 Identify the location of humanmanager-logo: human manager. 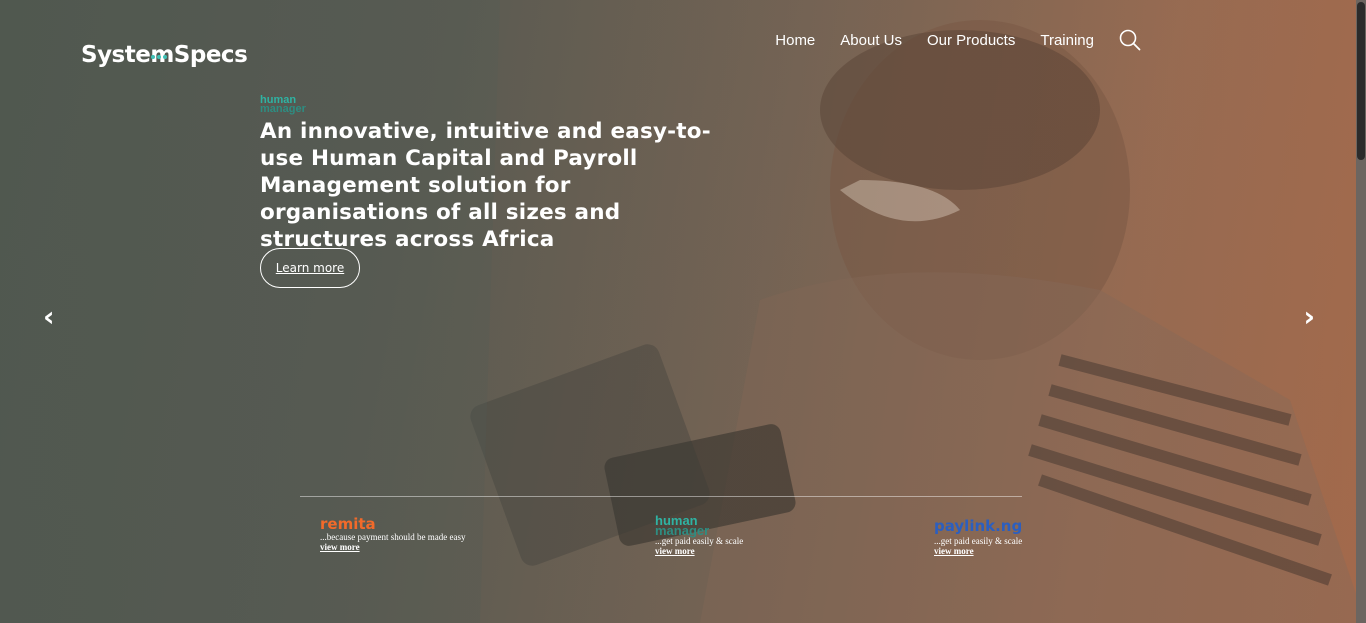
(283, 105).